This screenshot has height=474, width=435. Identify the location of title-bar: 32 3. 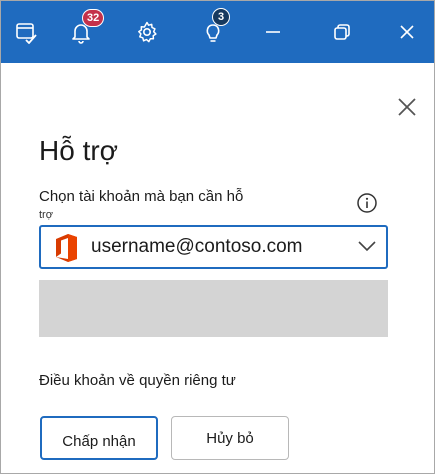
(217, 32).